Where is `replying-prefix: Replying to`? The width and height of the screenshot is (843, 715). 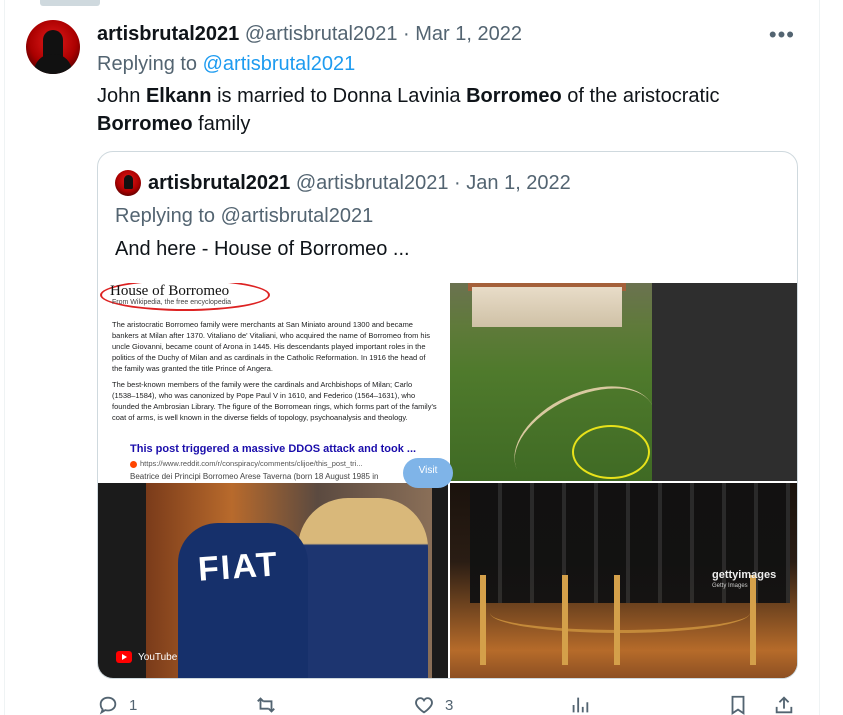
replying-prefix: Replying to is located at coordinates (147, 64).